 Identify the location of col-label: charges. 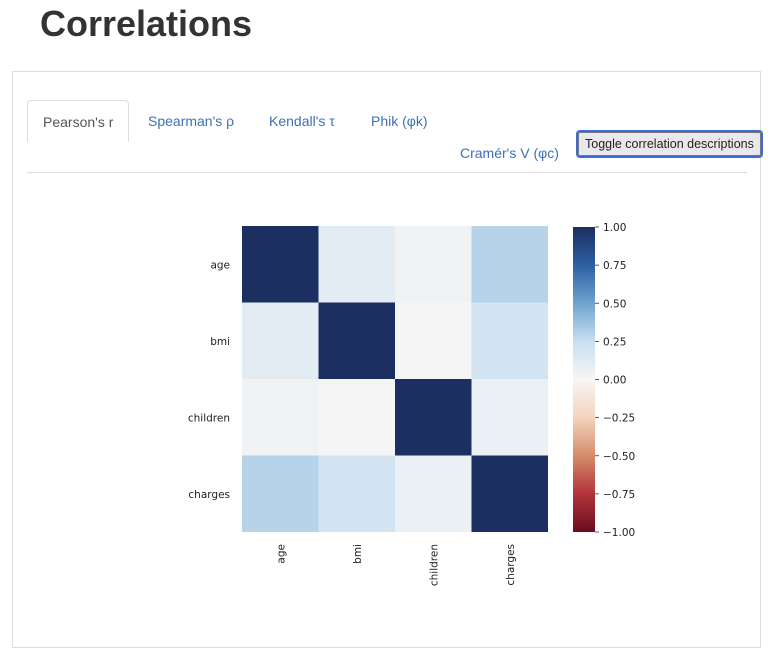
(511, 565).